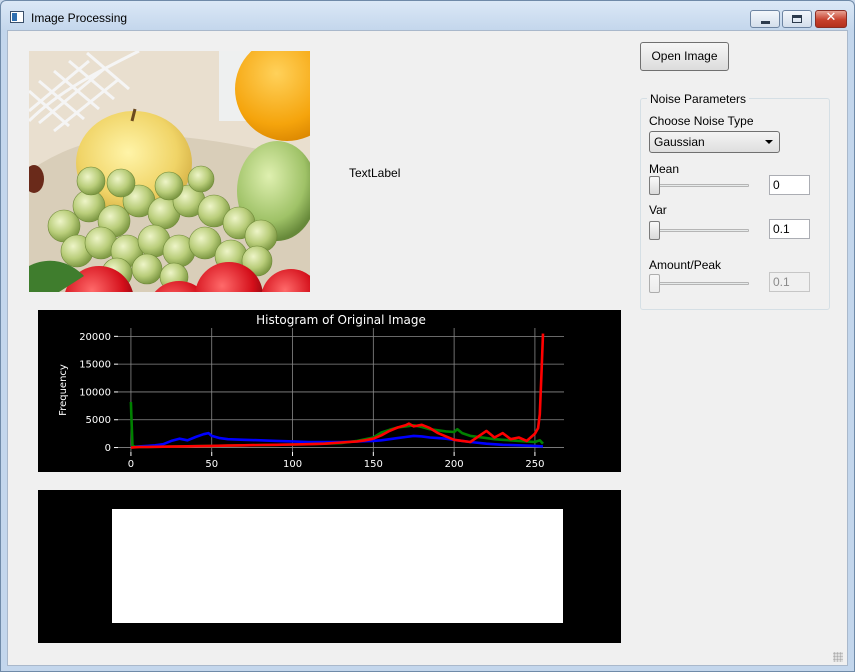 This screenshot has height=672, width=855. I want to click on maximize-icon, so click(797, 19).